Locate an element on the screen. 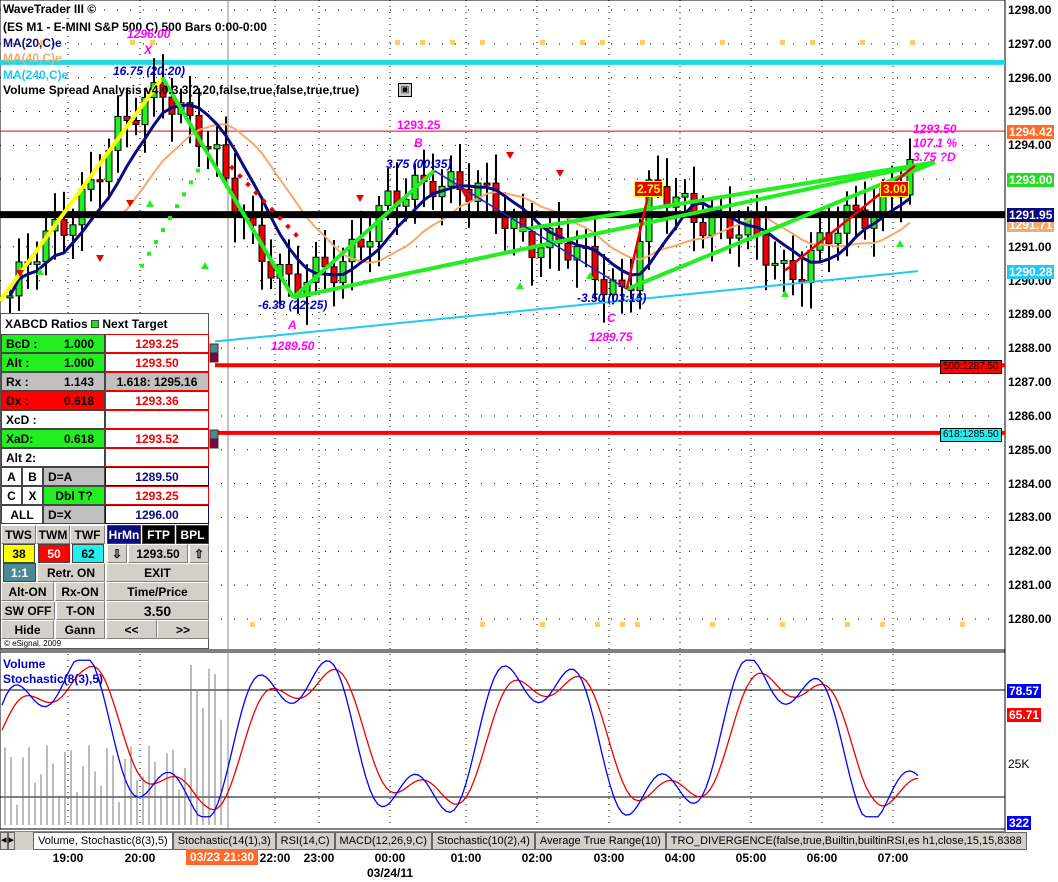 The height and width of the screenshot is (882, 1058). study-tab: RSI(14,C) is located at coordinates (305, 841).